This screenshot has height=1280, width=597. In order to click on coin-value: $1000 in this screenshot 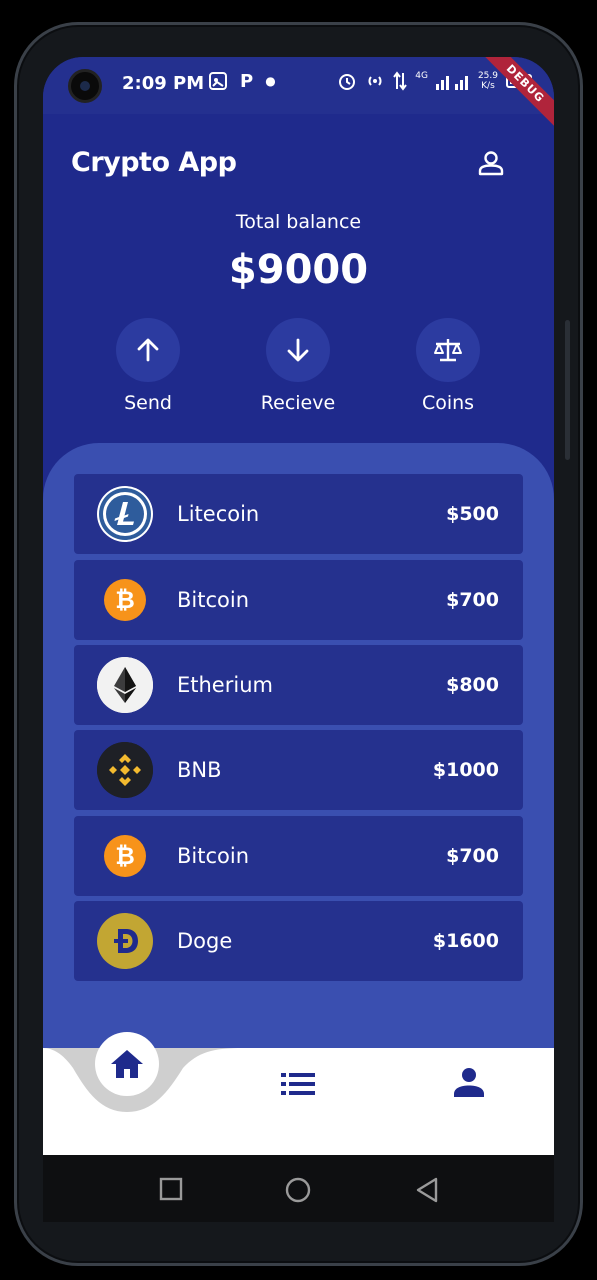, I will do `click(465, 770)`.